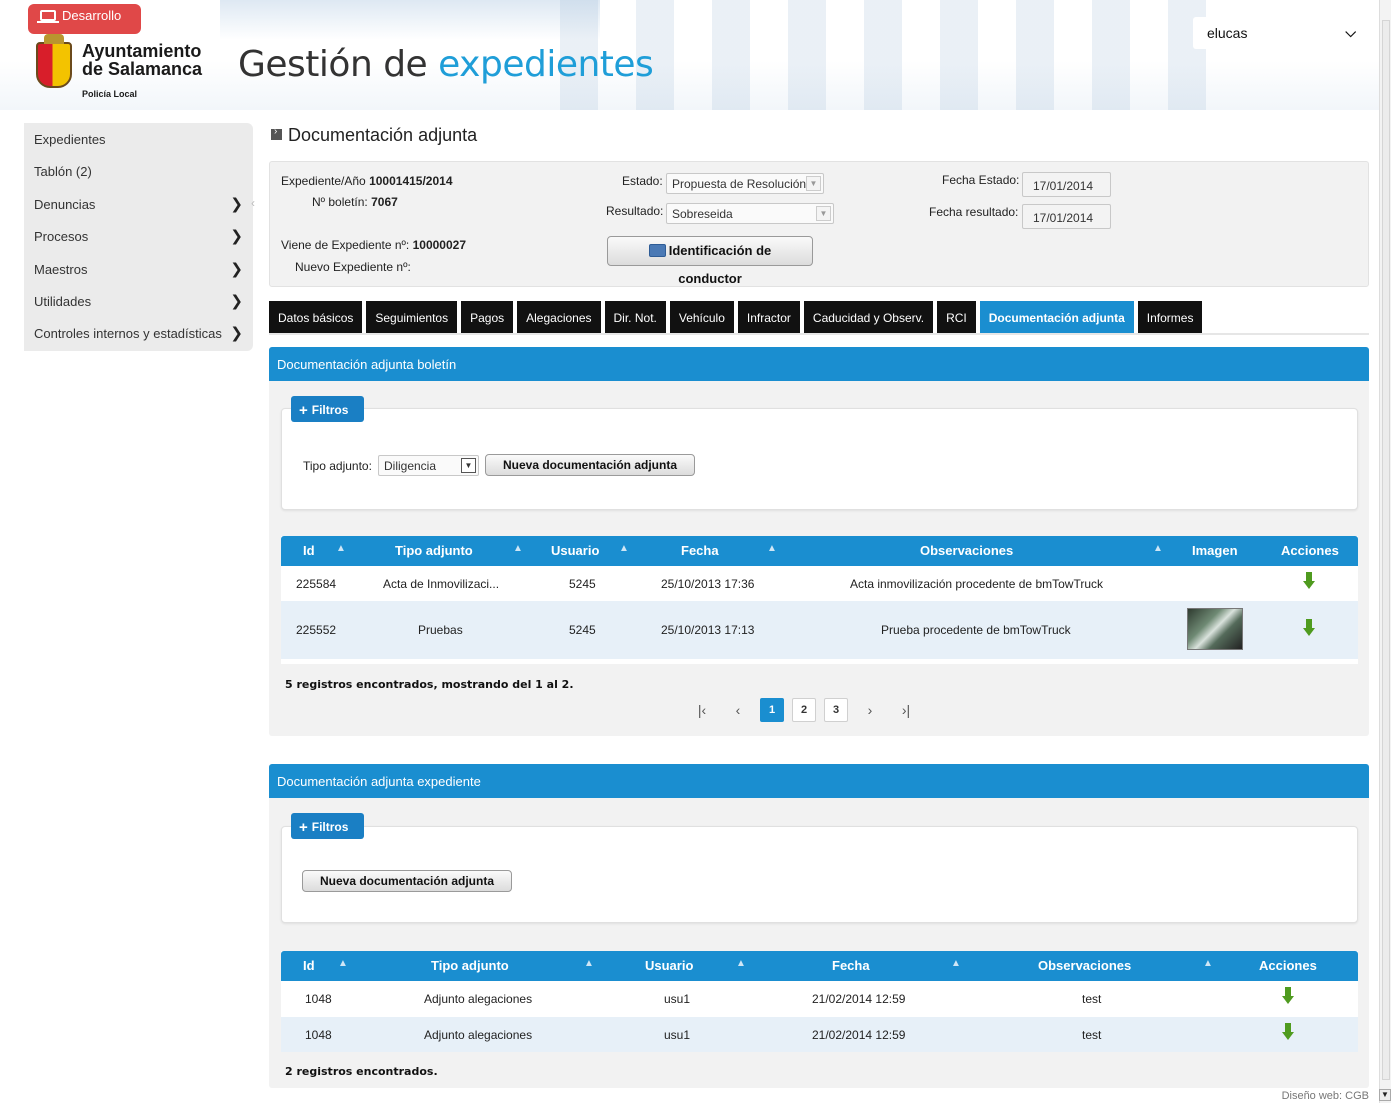 The image size is (1391, 1103). I want to click on resultado-select: Sobreseida ▼, so click(750, 213).